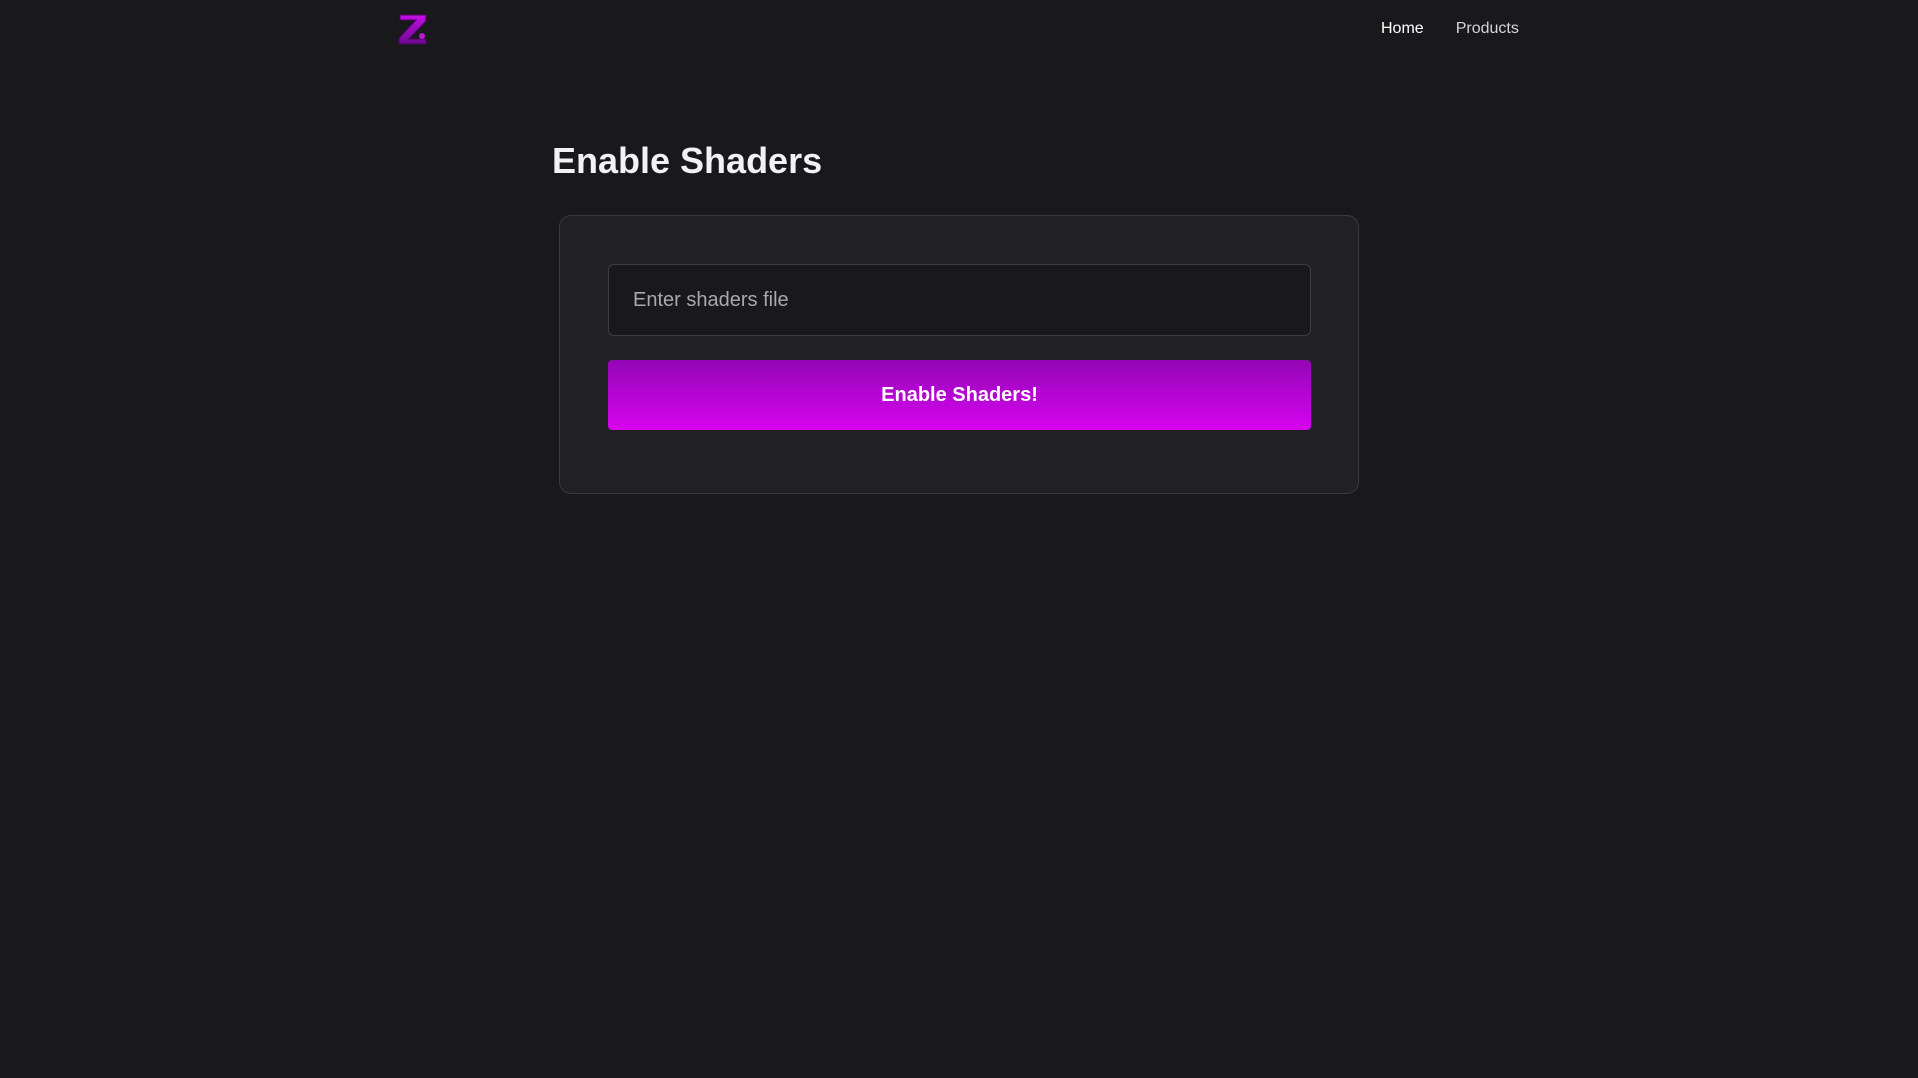 The image size is (1918, 1078). I want to click on shader-form-card: Enable Shaders!, so click(959, 354).